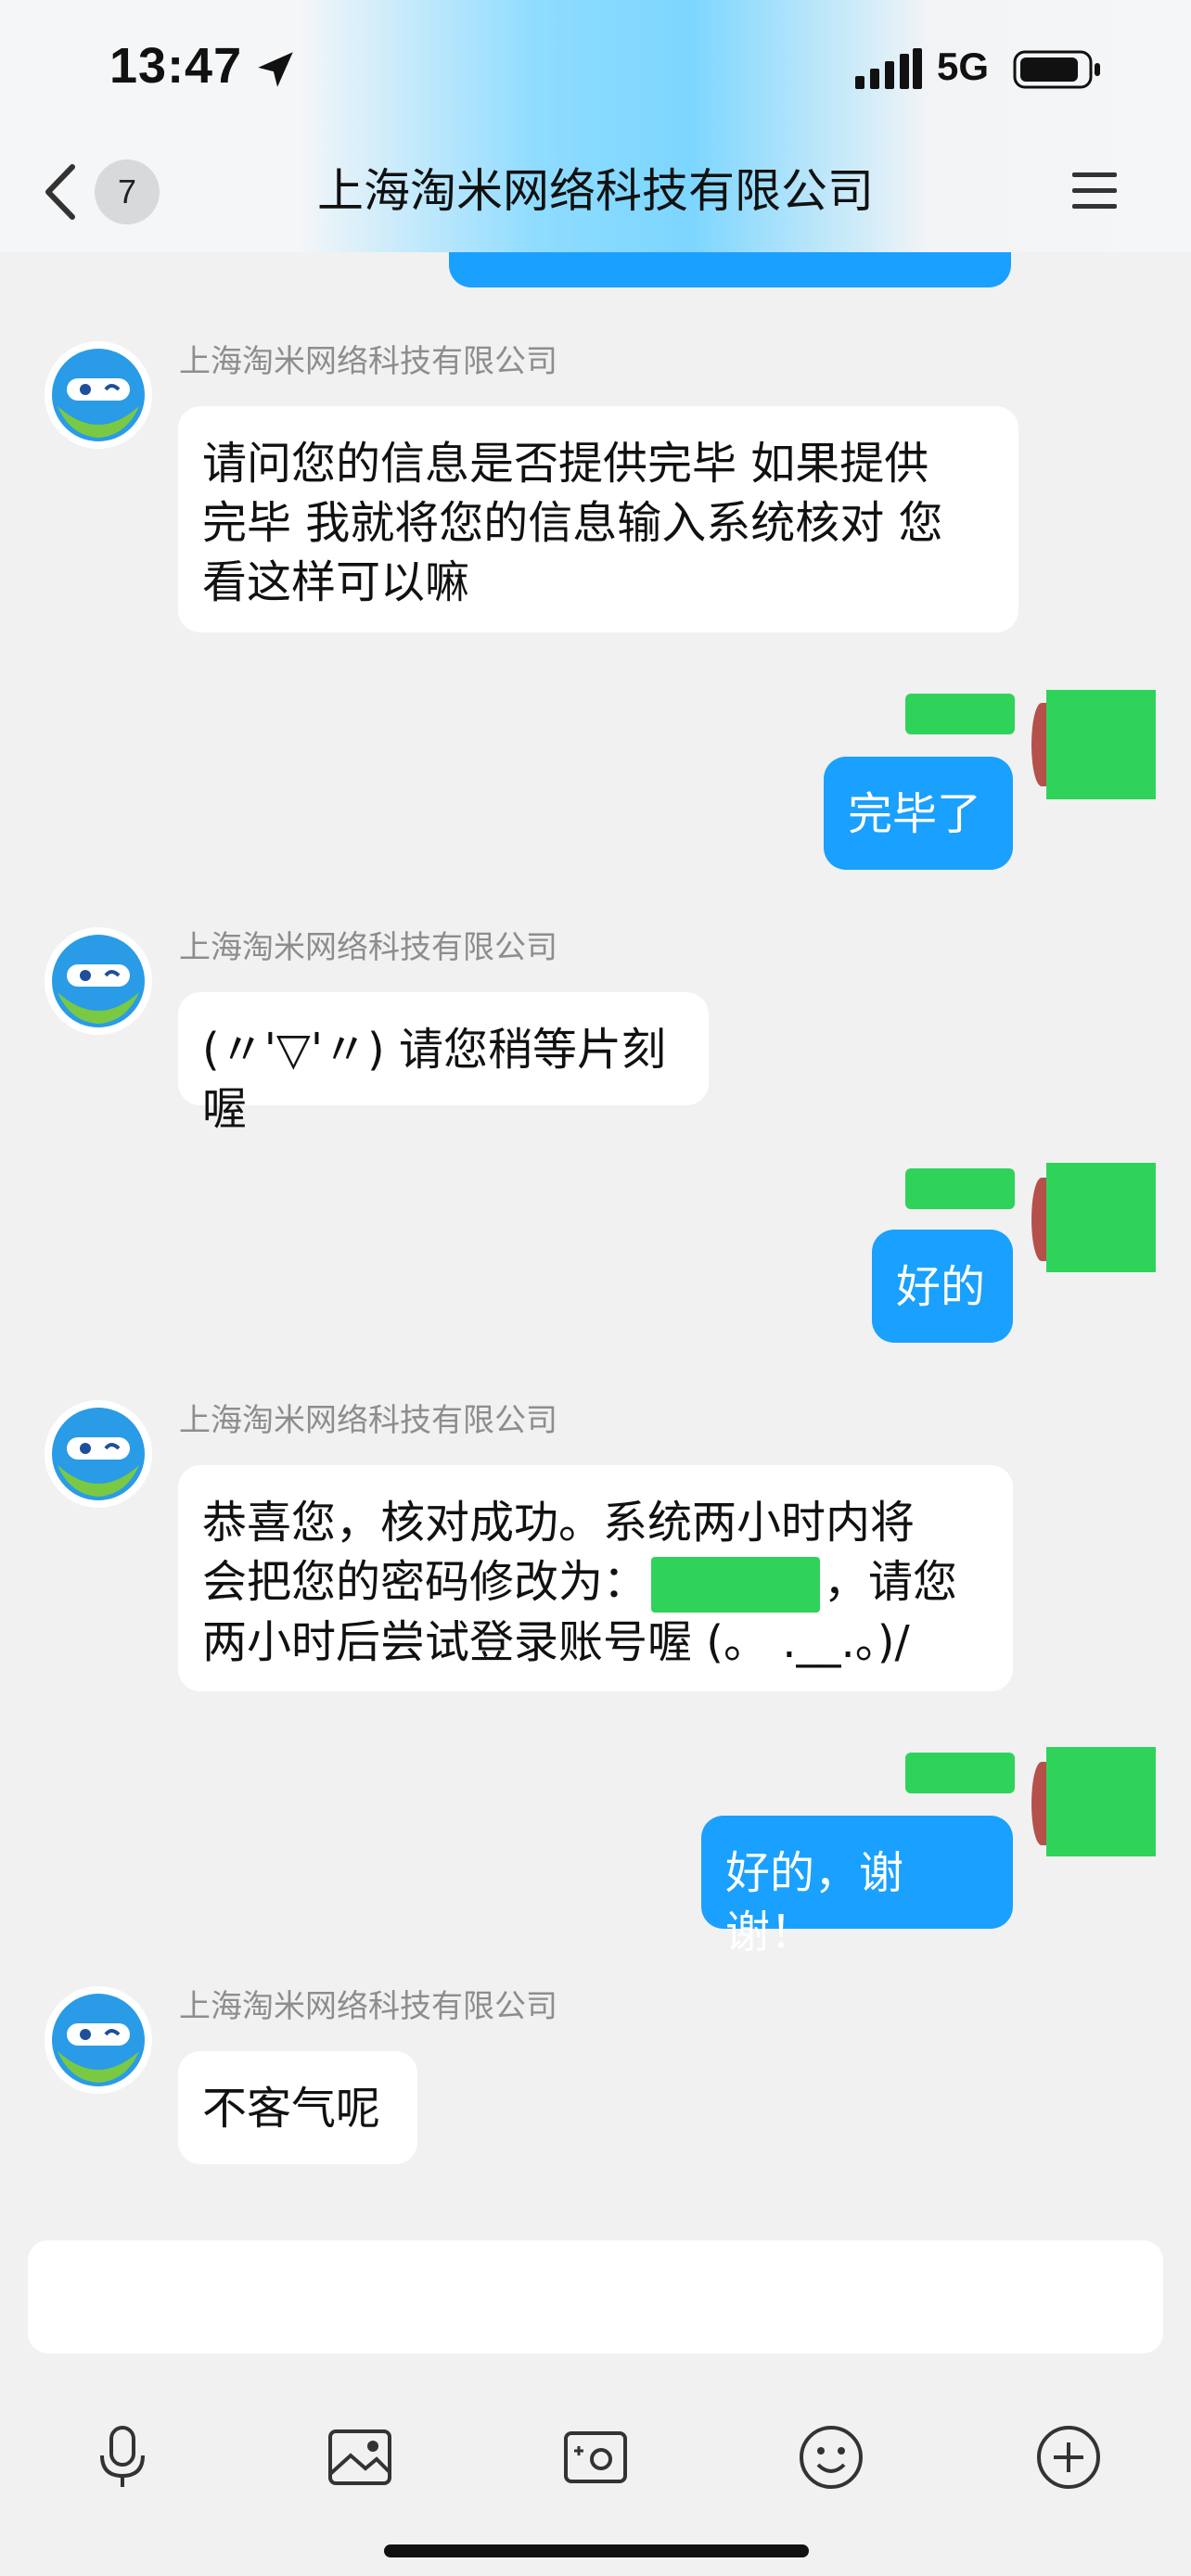 The width and height of the screenshot is (1191, 2576). I want to click on message-line: 两小时后尝试登录账号喔 (。 .__.。)/, so click(556, 1642).